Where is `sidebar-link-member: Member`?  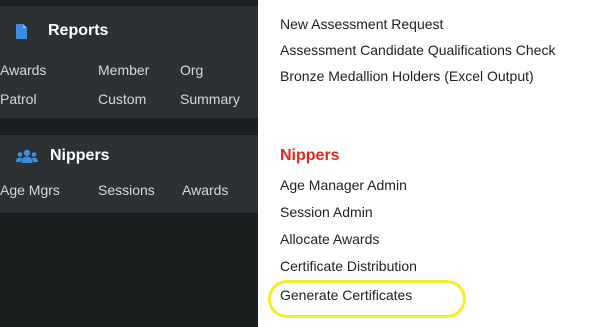 sidebar-link-member: Member is located at coordinates (123, 70).